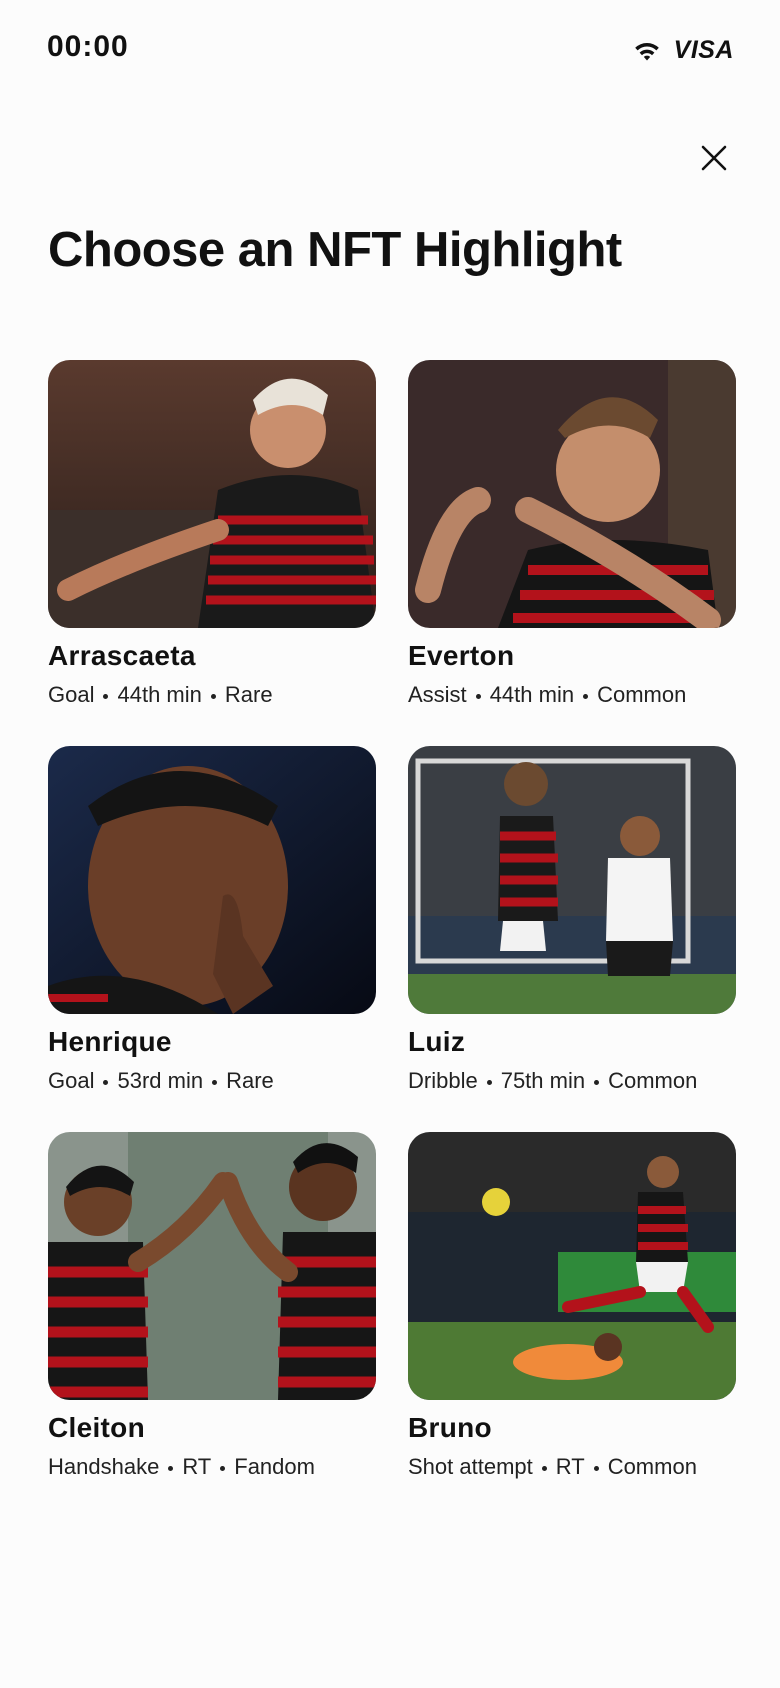  I want to click on card-action: Dribble, so click(443, 1080).